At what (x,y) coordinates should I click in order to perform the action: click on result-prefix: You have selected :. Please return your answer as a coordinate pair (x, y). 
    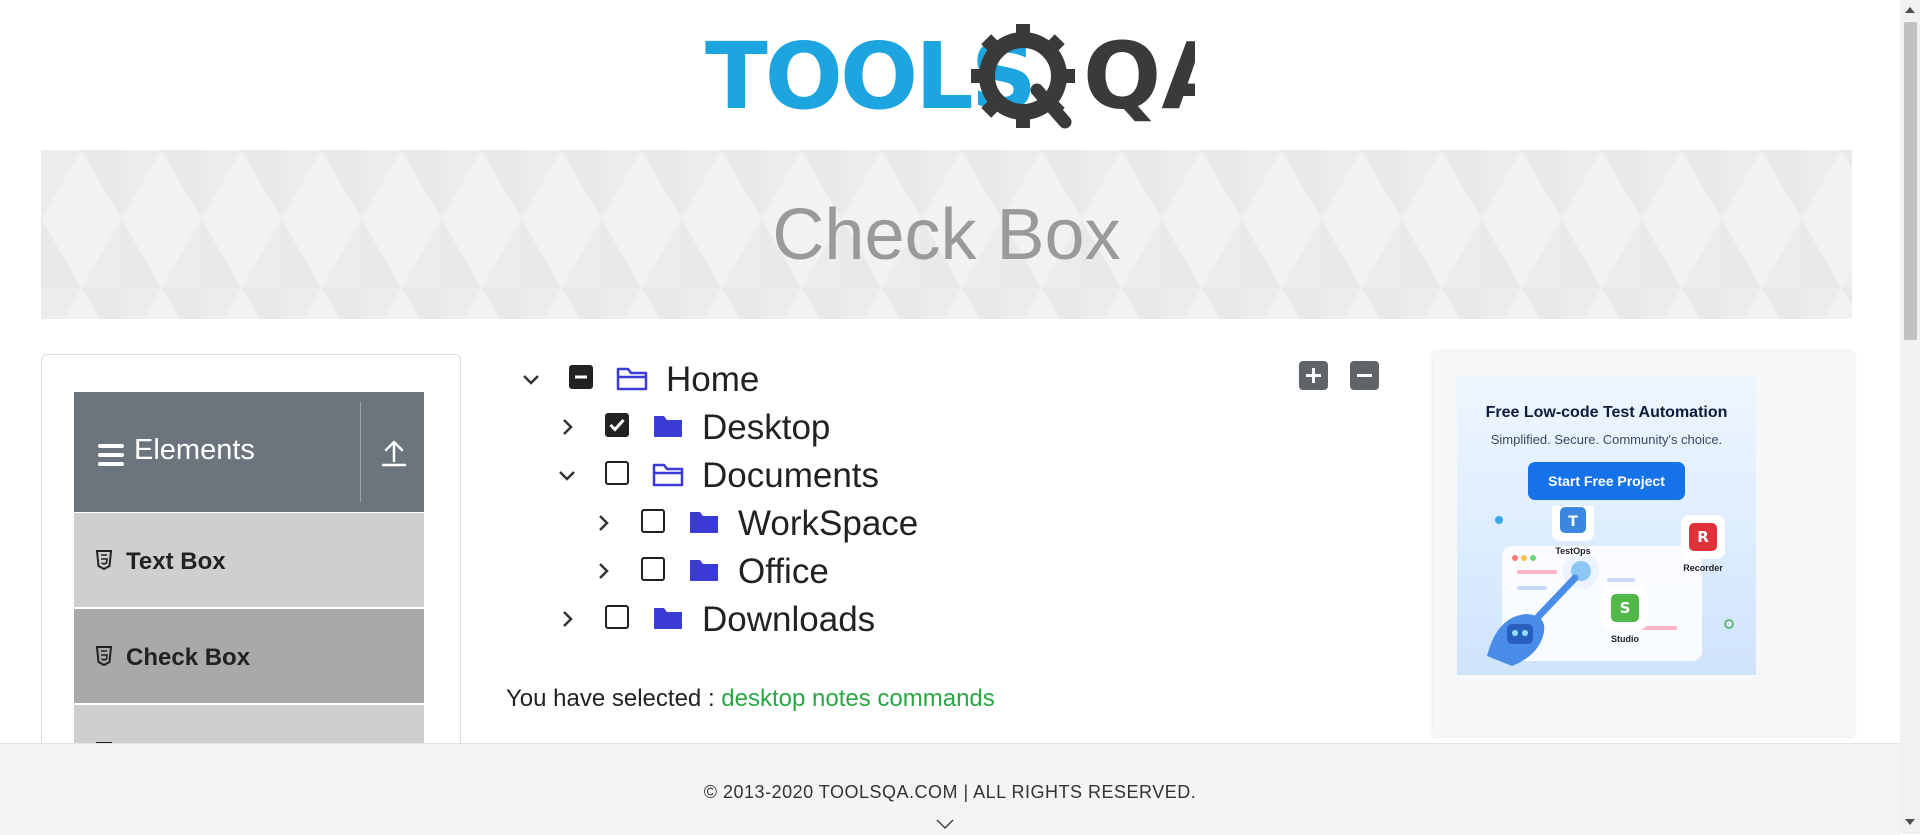
    Looking at the image, I should click on (610, 698).